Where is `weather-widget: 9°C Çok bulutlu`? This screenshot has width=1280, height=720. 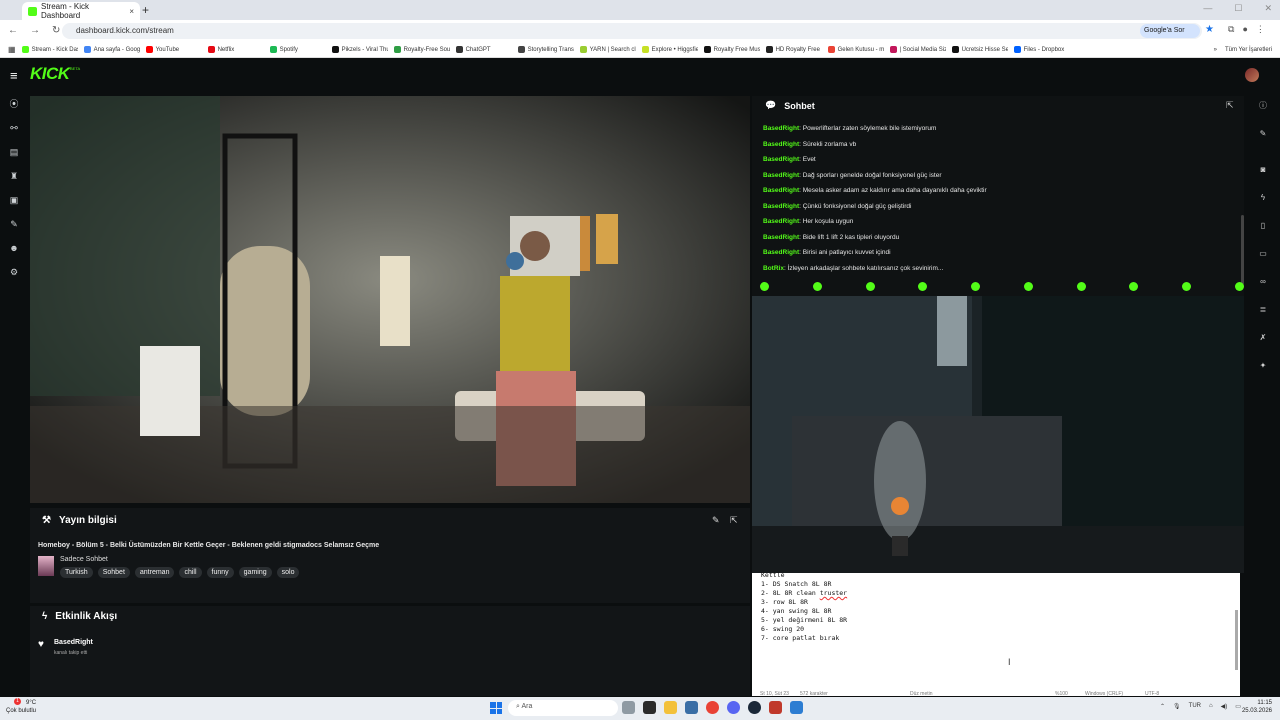 weather-widget: 9°C Çok bulutlu is located at coordinates (21, 707).